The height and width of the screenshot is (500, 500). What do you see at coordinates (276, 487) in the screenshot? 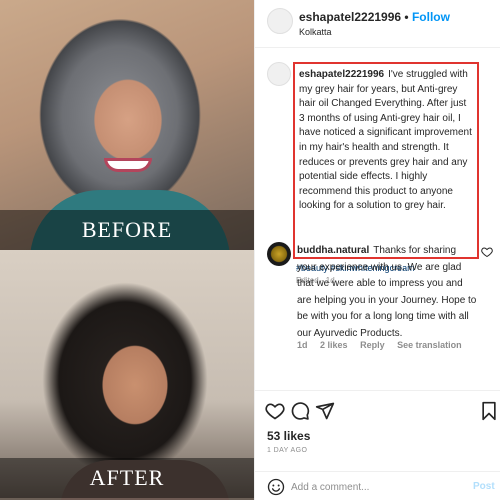
I see `emoji-icon` at bounding box center [276, 487].